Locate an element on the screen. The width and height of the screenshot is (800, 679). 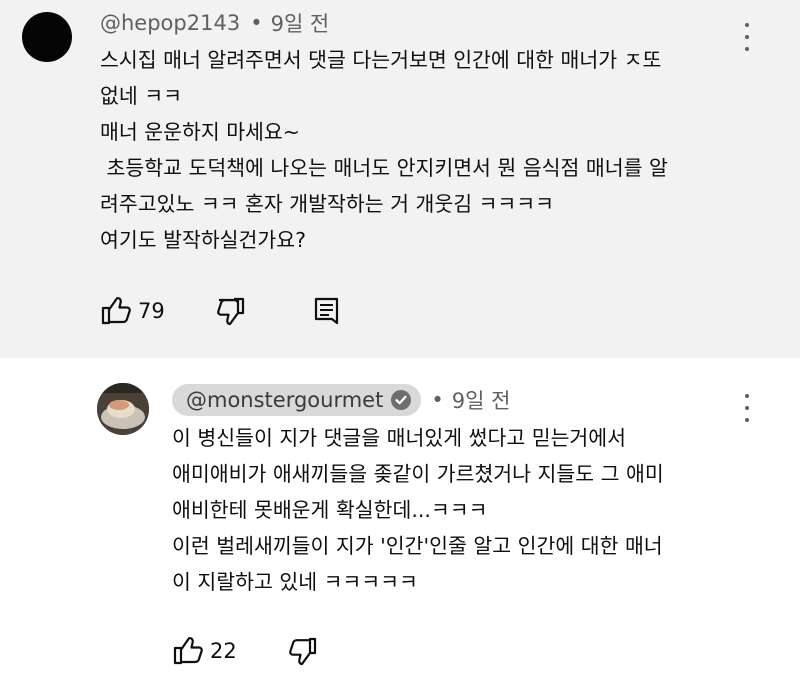
comment-line: 이런 벌레새끼들이 지가 '인간'인줄 알고 인간에 대한 매너 is located at coordinates (417, 546).